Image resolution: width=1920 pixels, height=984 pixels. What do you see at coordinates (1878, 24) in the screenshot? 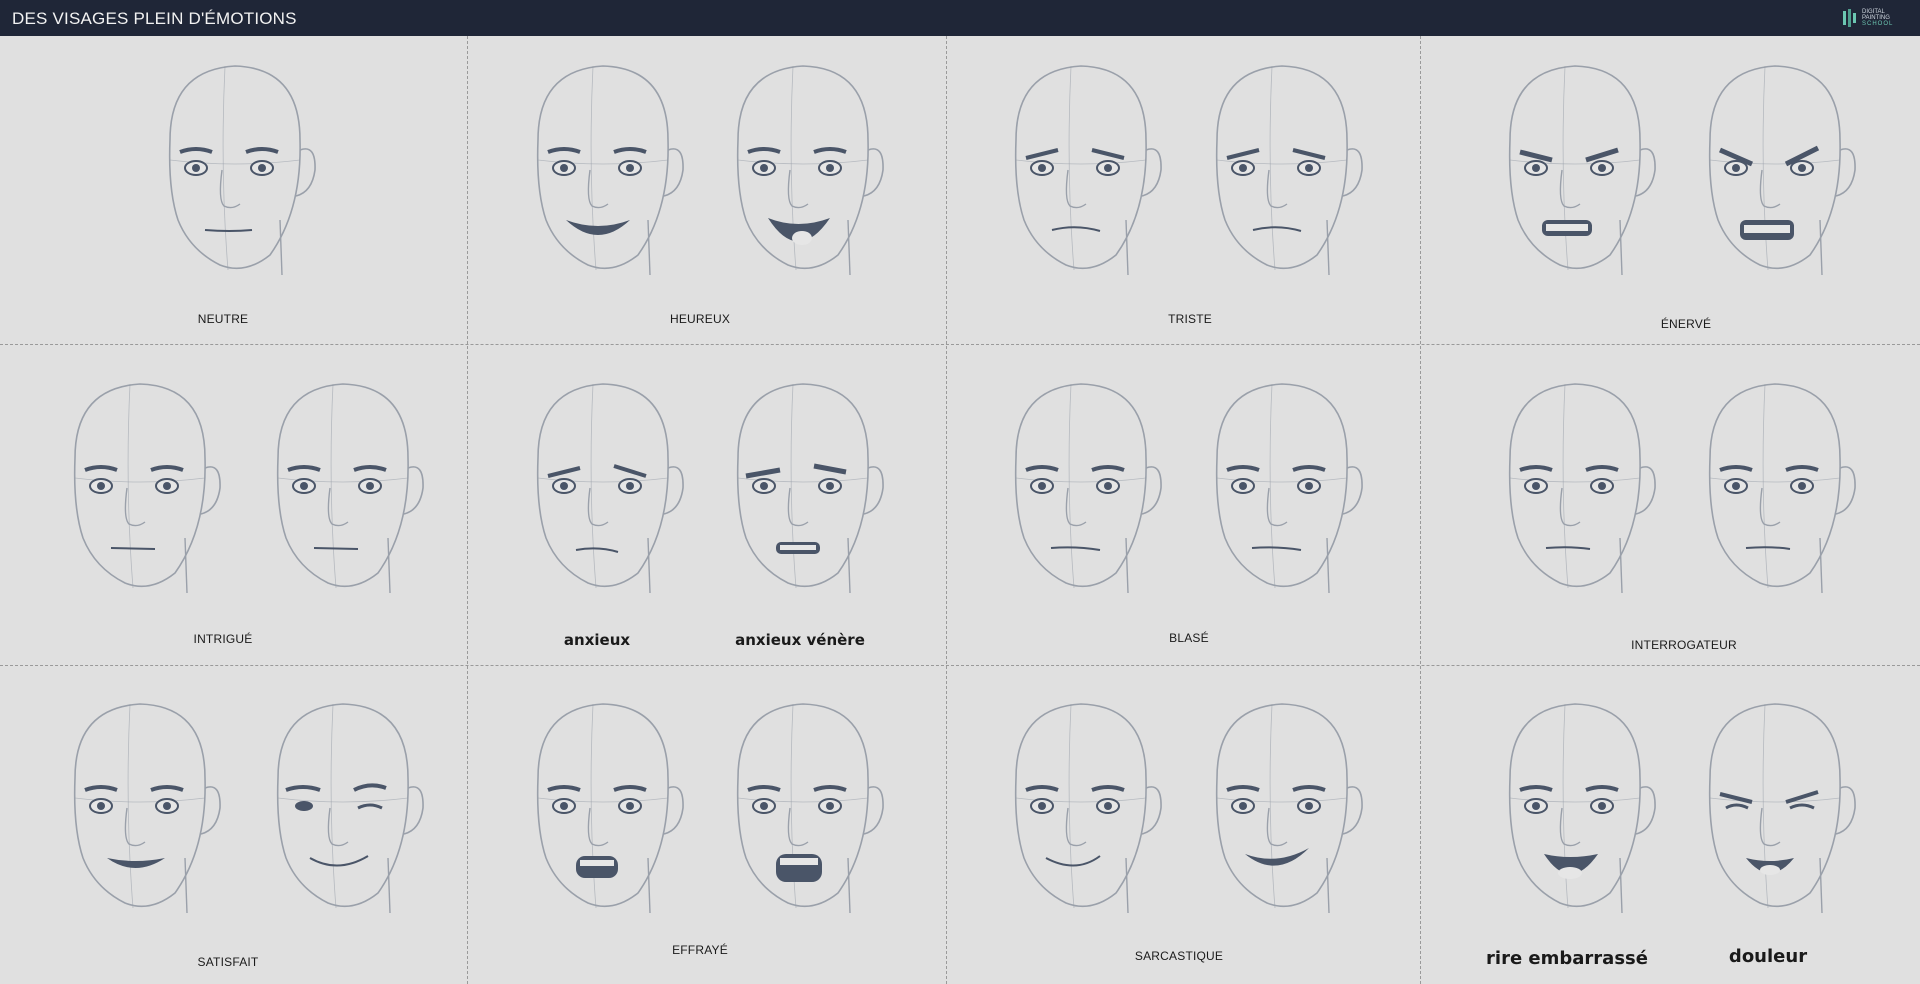
I see `logo-text-3: SCHOOL` at bounding box center [1878, 24].